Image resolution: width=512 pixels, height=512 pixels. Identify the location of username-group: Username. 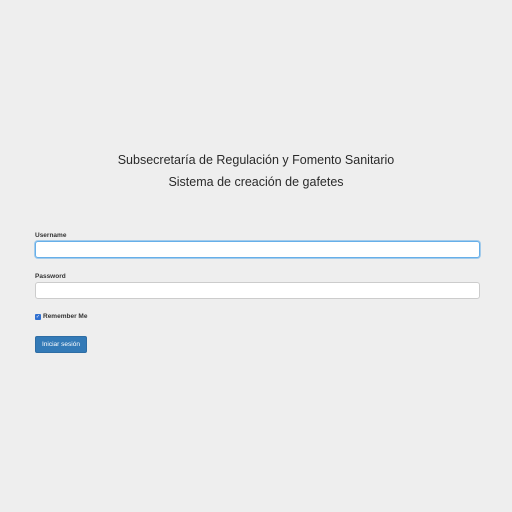
(257, 245).